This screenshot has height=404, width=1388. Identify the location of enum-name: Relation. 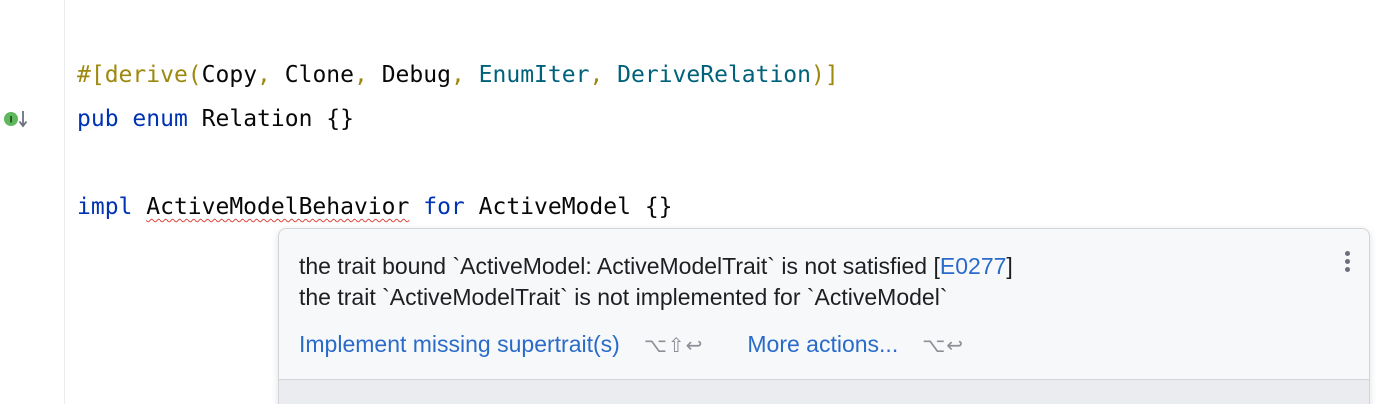
(257, 119).